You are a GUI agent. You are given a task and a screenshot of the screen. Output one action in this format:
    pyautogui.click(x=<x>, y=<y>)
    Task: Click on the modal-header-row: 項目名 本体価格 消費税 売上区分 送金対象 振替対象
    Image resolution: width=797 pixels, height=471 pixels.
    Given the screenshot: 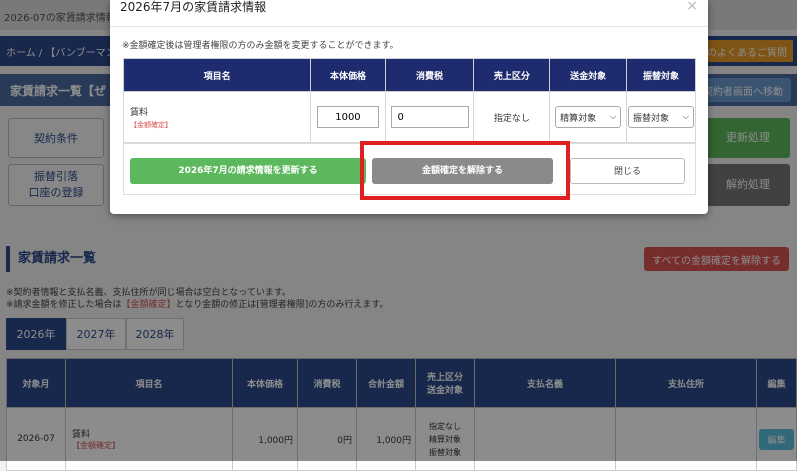 What is the action you would take?
    pyautogui.click(x=409, y=75)
    